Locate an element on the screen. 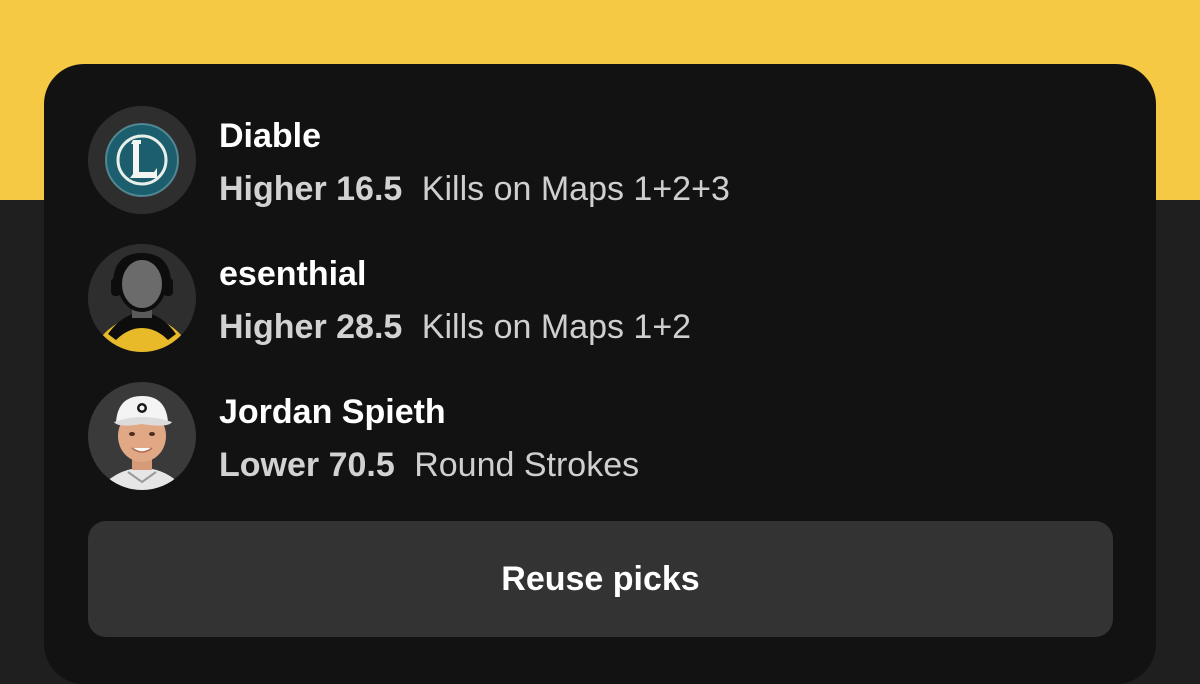 The width and height of the screenshot is (1200, 684). pick-row-1: Diable Higher 16.5 Kills on Maps 1+2+3 is located at coordinates (588, 161).